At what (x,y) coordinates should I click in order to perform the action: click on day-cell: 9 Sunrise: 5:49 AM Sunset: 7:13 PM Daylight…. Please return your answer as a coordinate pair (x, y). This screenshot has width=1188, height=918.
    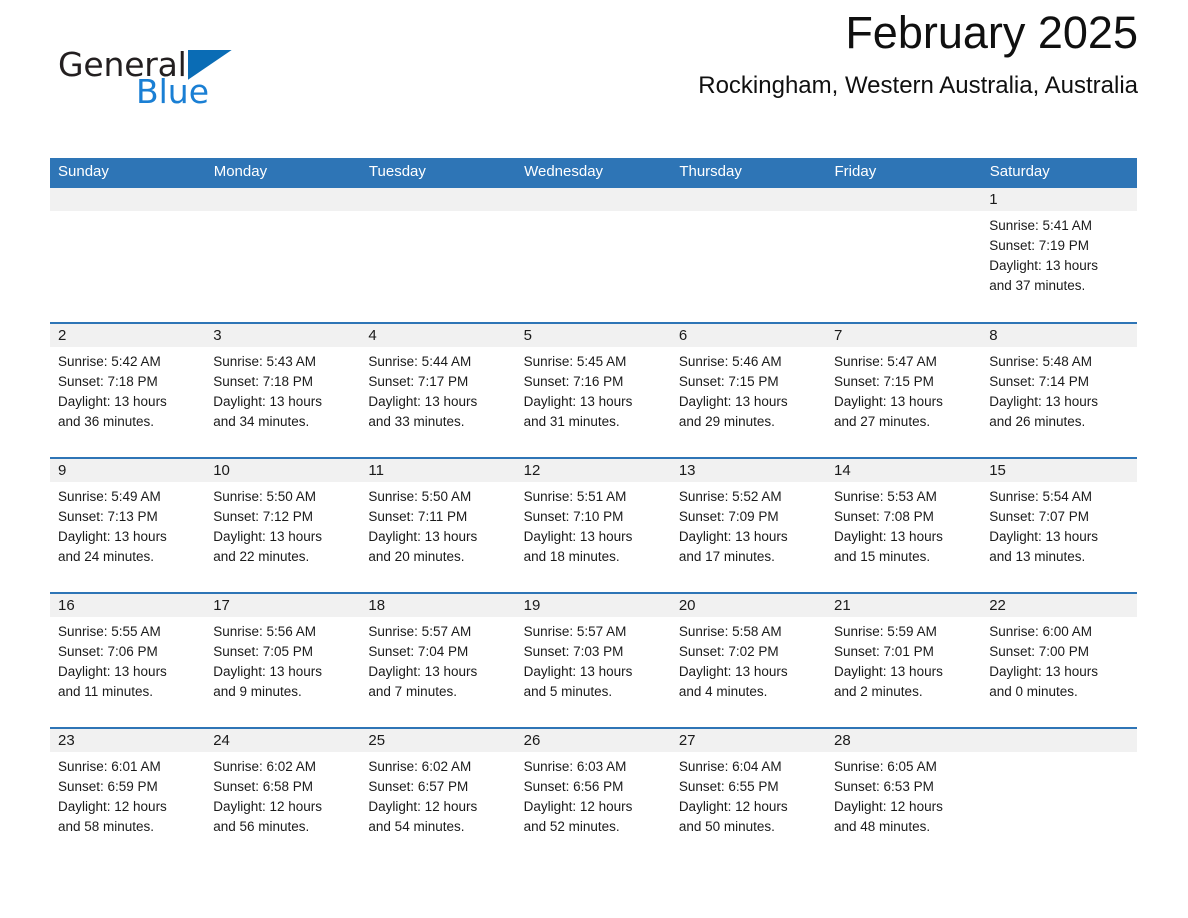
    Looking at the image, I should click on (128, 525).